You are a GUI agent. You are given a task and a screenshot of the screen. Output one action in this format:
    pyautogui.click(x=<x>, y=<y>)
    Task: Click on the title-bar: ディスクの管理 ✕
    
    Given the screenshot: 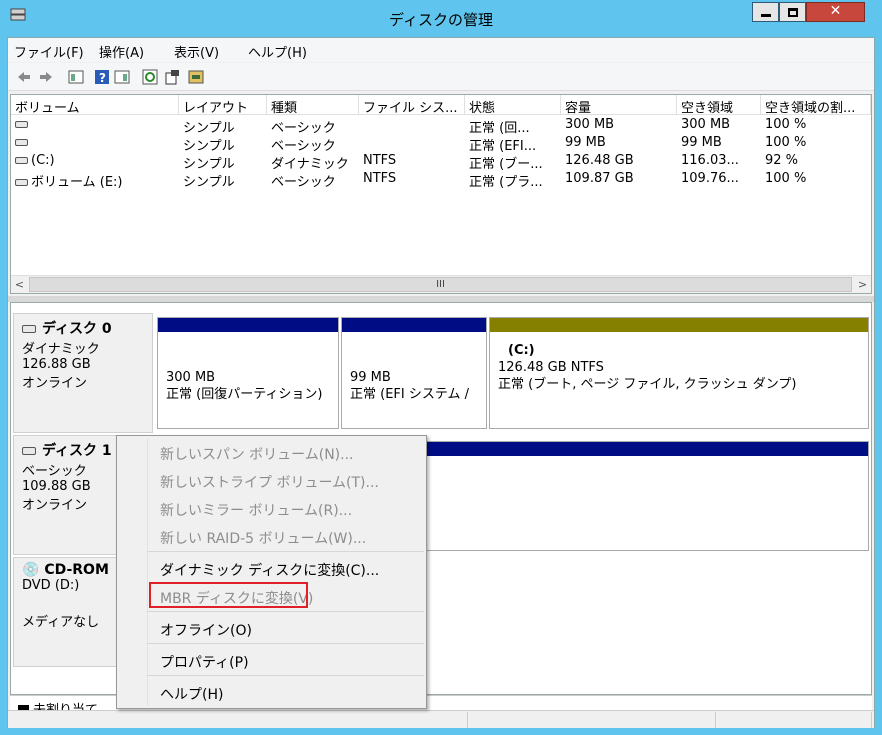 What is the action you would take?
    pyautogui.click(x=441, y=18)
    